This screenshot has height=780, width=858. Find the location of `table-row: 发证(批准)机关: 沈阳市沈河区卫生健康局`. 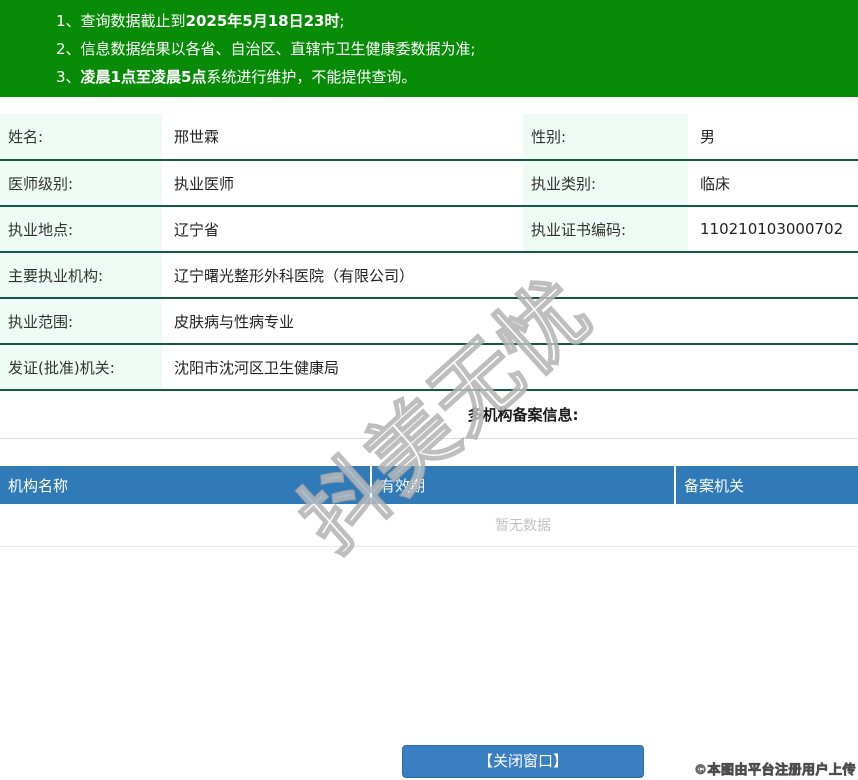

table-row: 发证(批准)机关: 沈阳市沈河区卫生健康局 is located at coordinates (429, 367).